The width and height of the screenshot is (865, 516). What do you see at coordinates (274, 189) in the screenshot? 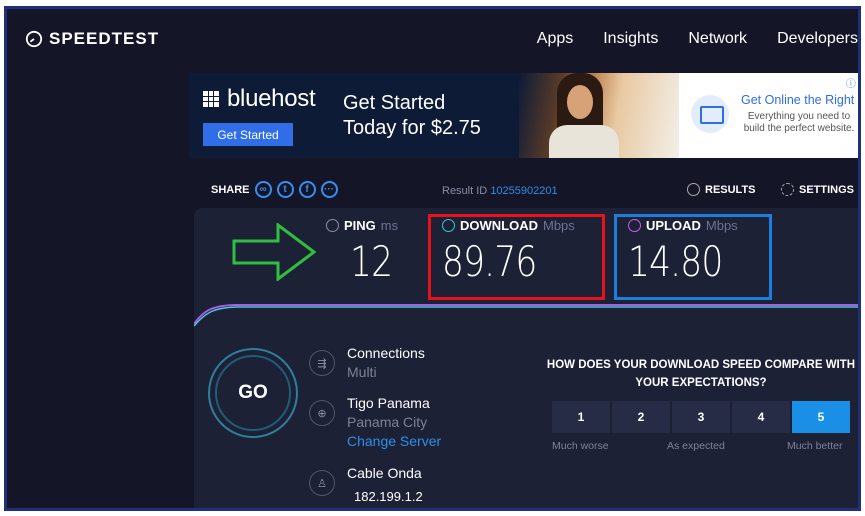
I see `share-bar: SHARE ∞ t f ···` at bounding box center [274, 189].